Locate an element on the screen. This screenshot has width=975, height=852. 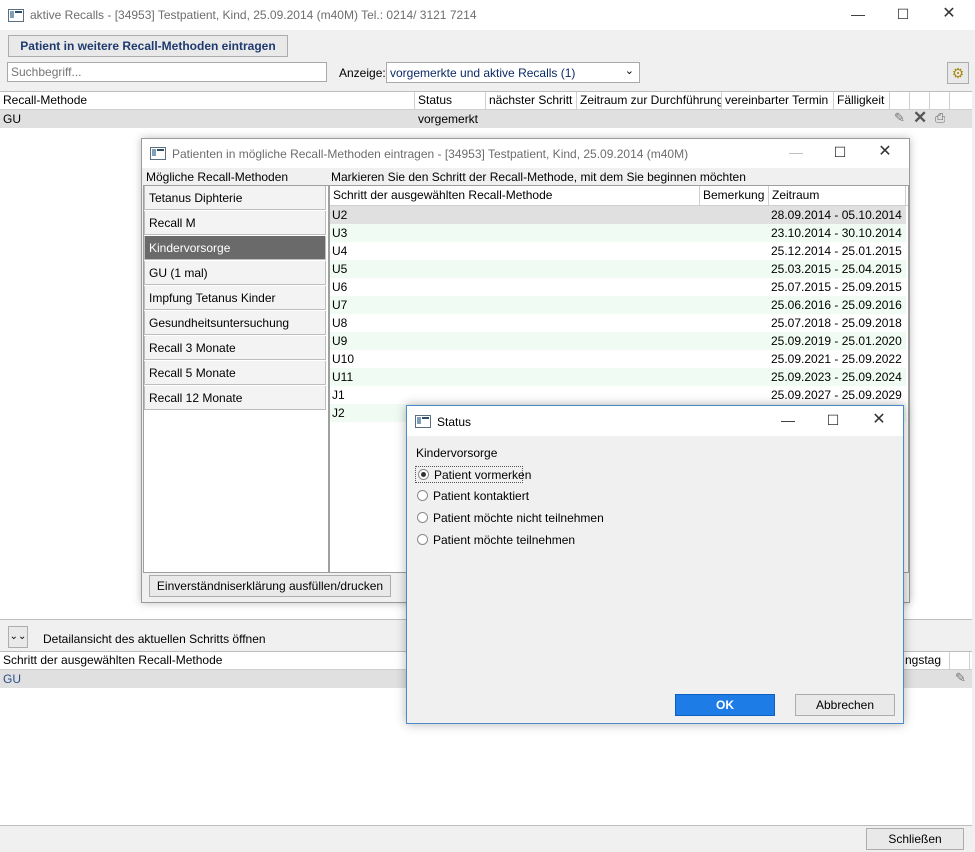
status-close-button: ✕ is located at coordinates (879, 420).